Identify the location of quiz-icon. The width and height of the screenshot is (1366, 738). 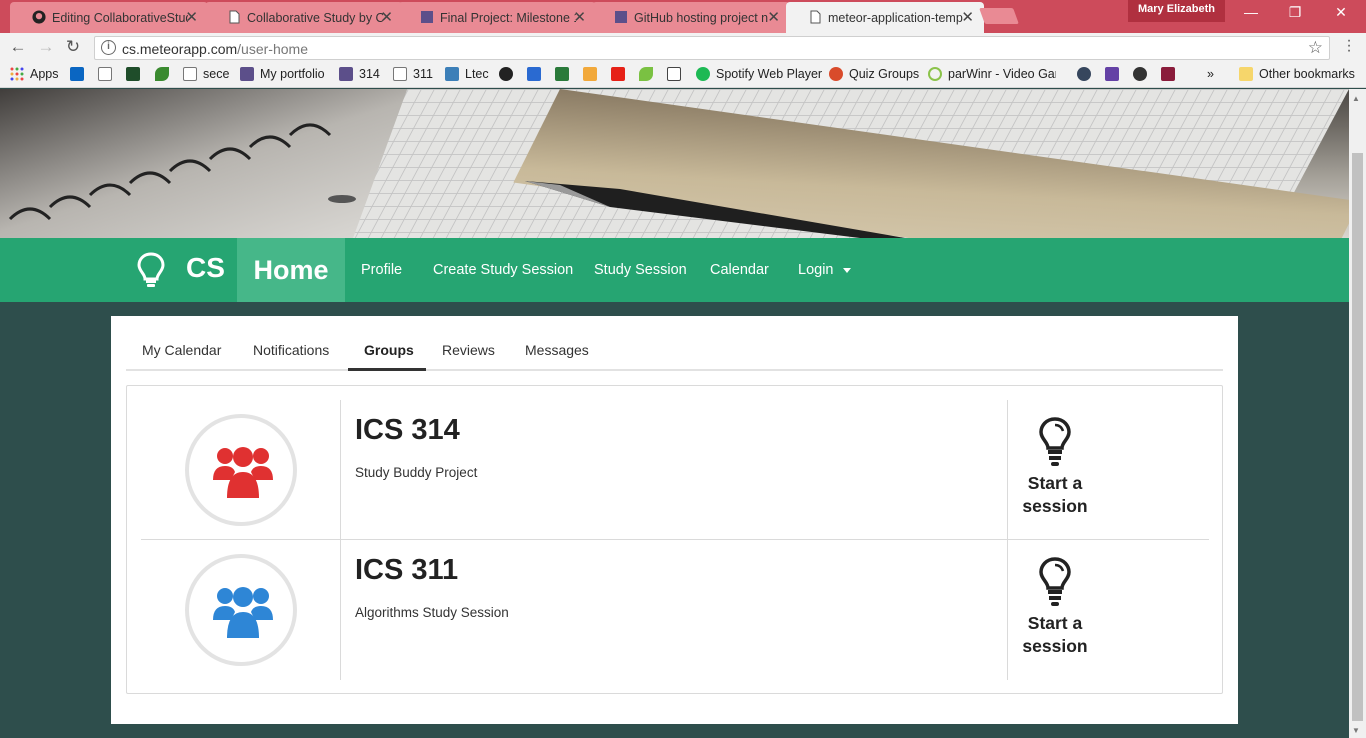
(836, 74).